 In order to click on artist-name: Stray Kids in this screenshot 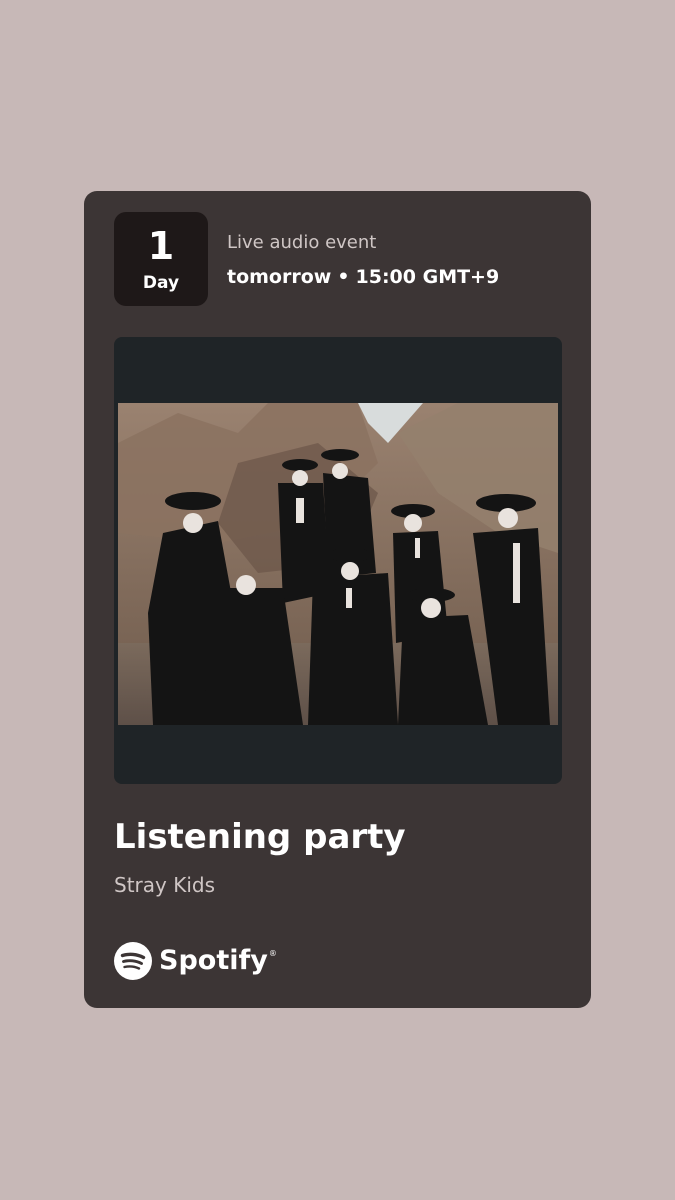, I will do `click(164, 885)`.